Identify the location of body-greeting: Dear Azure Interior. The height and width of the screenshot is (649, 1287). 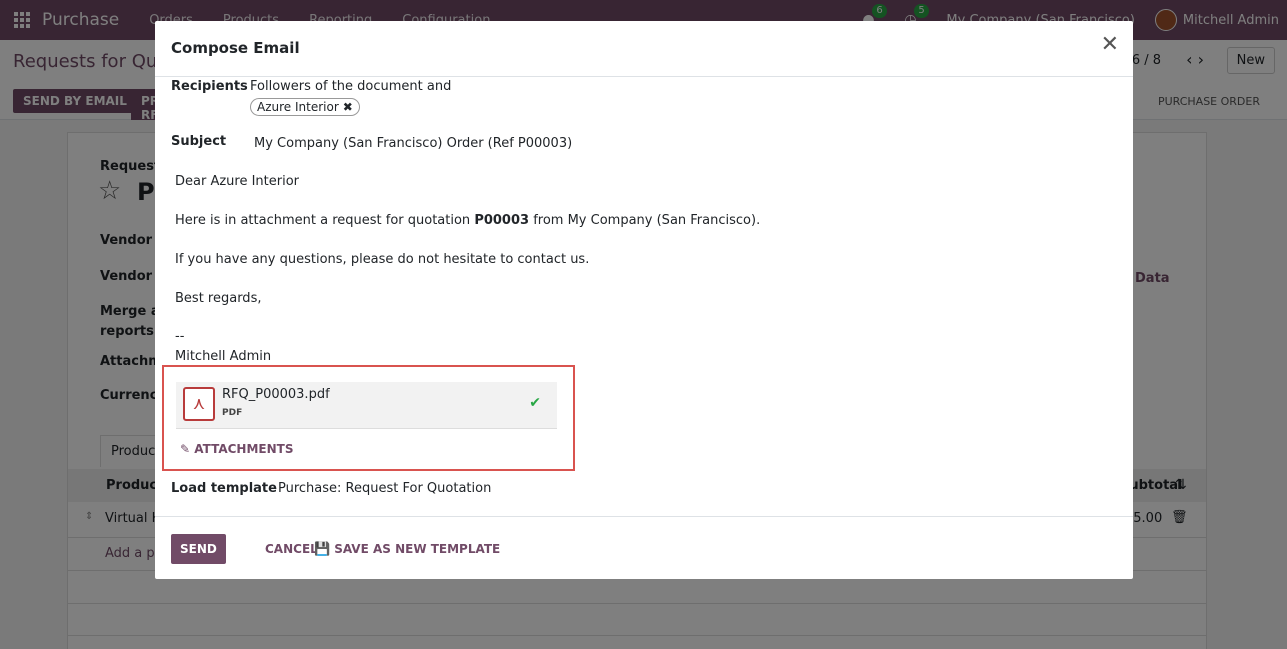
(237, 181).